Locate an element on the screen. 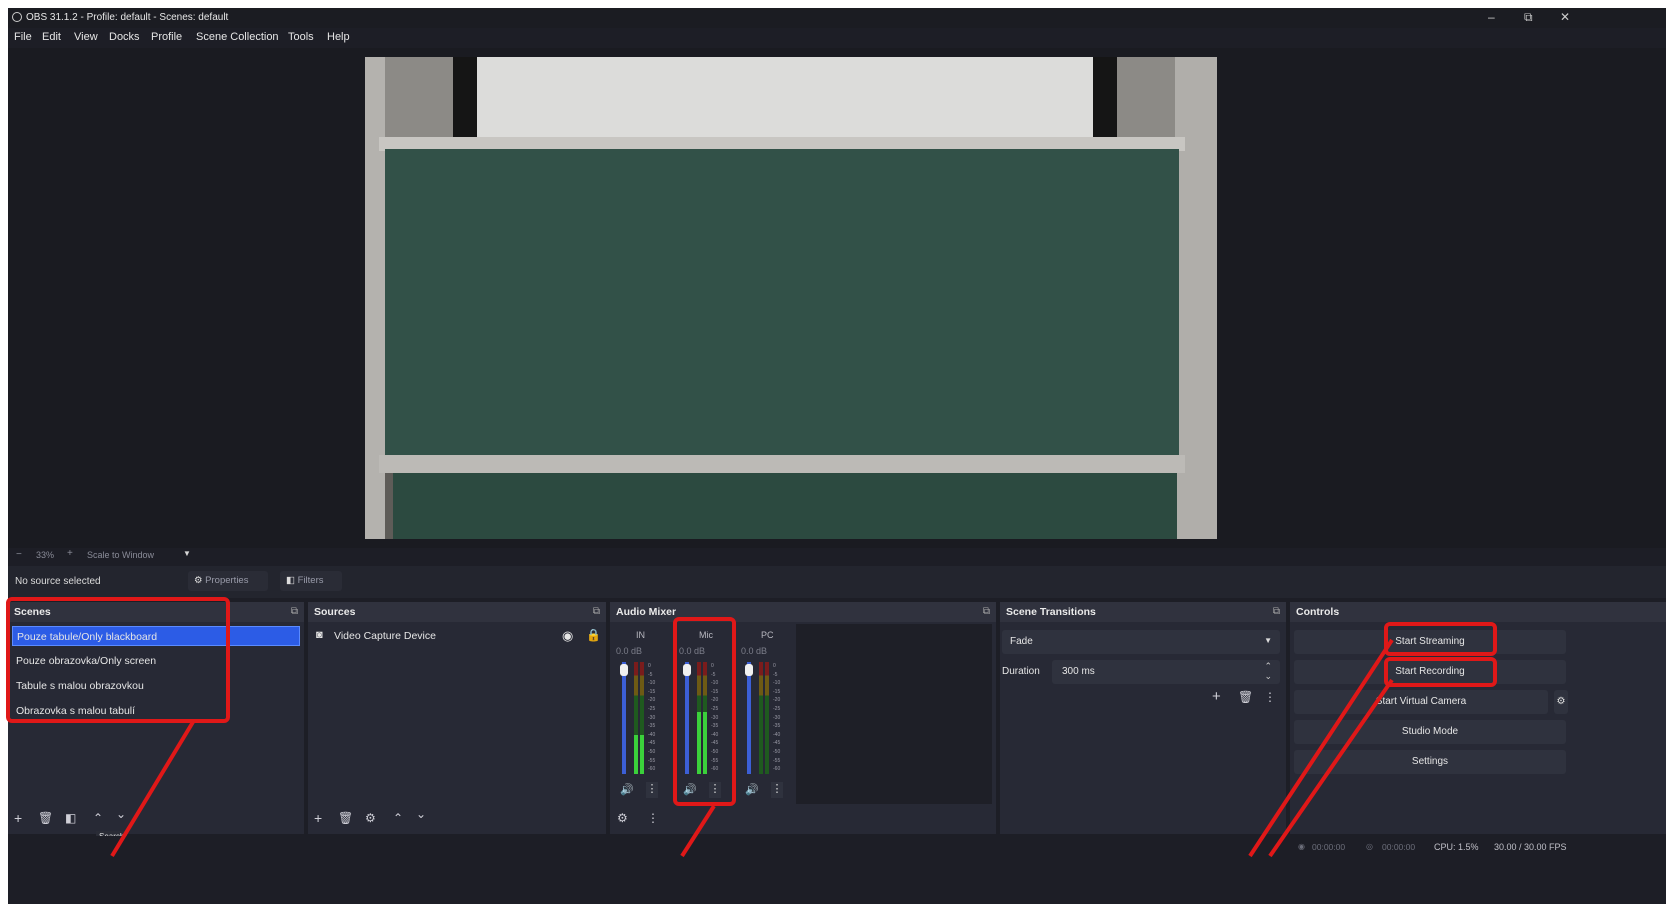 Image resolution: width=1666 pixels, height=907 pixels. scenes-pointer-line is located at coordinates (152, 789).